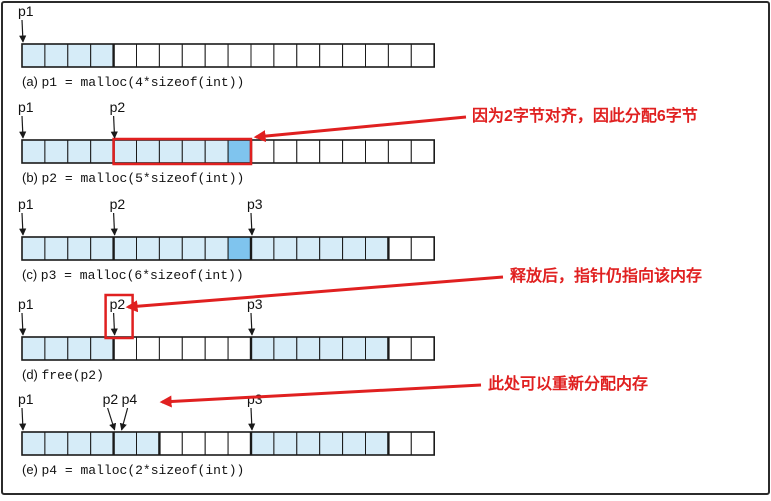  What do you see at coordinates (606, 275) in the screenshot?
I see `annotation-text: 释放后，指针仍指向该内存` at bounding box center [606, 275].